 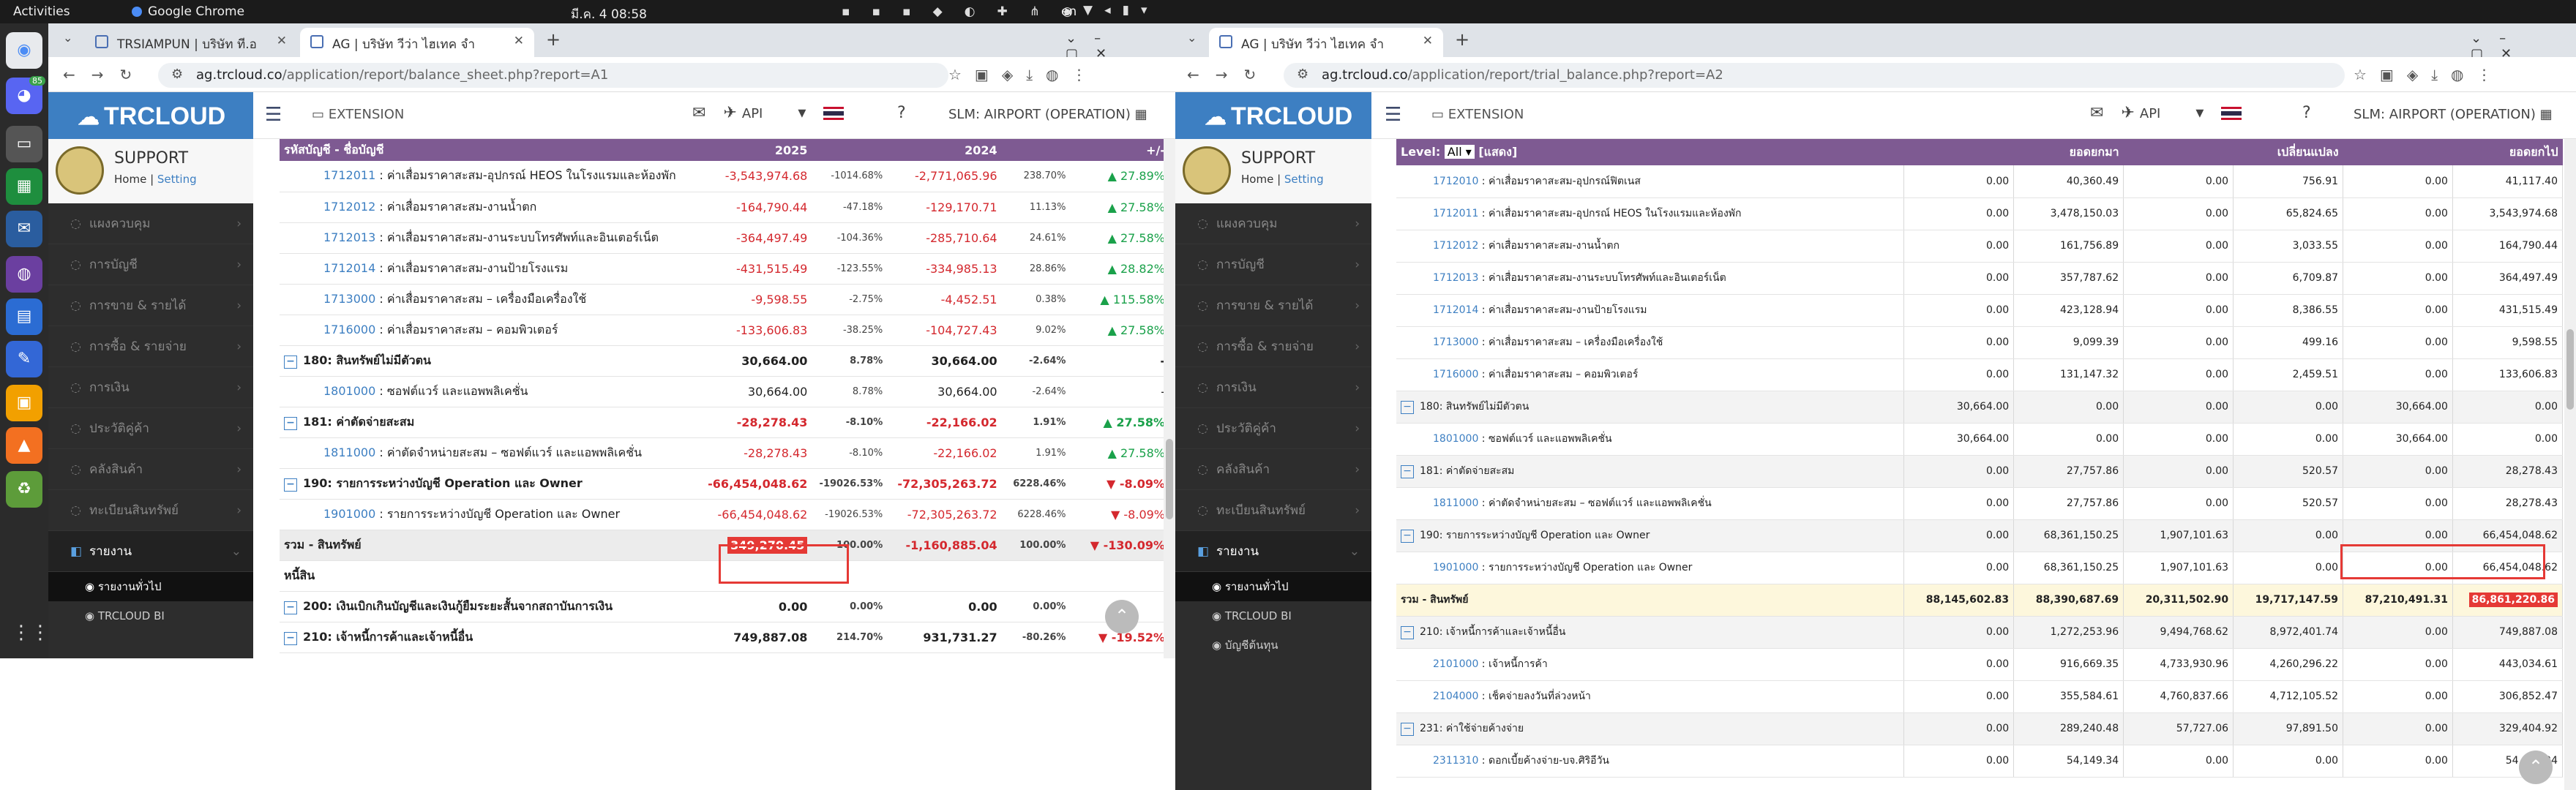 I want to click on spreadsheet-dock-icon: ▦, so click(x=24, y=186).